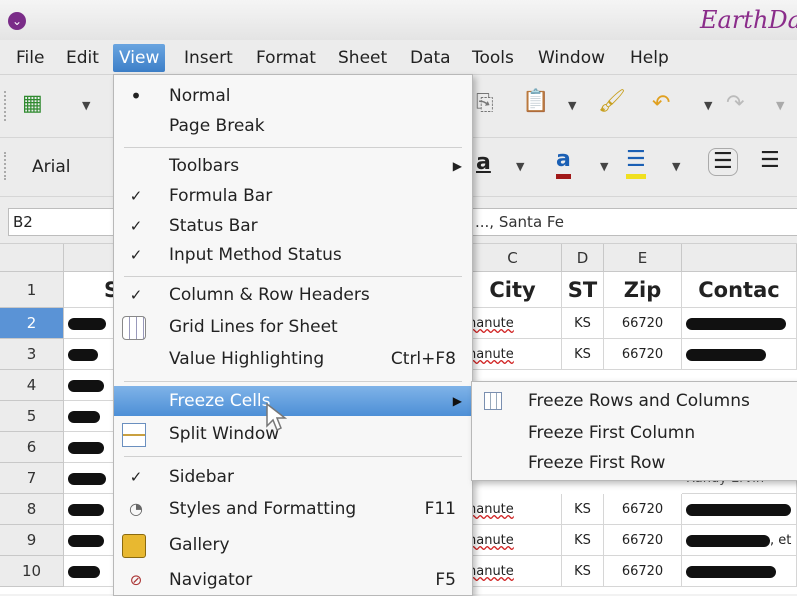  I want to click on row-header: 2, so click(32, 323).